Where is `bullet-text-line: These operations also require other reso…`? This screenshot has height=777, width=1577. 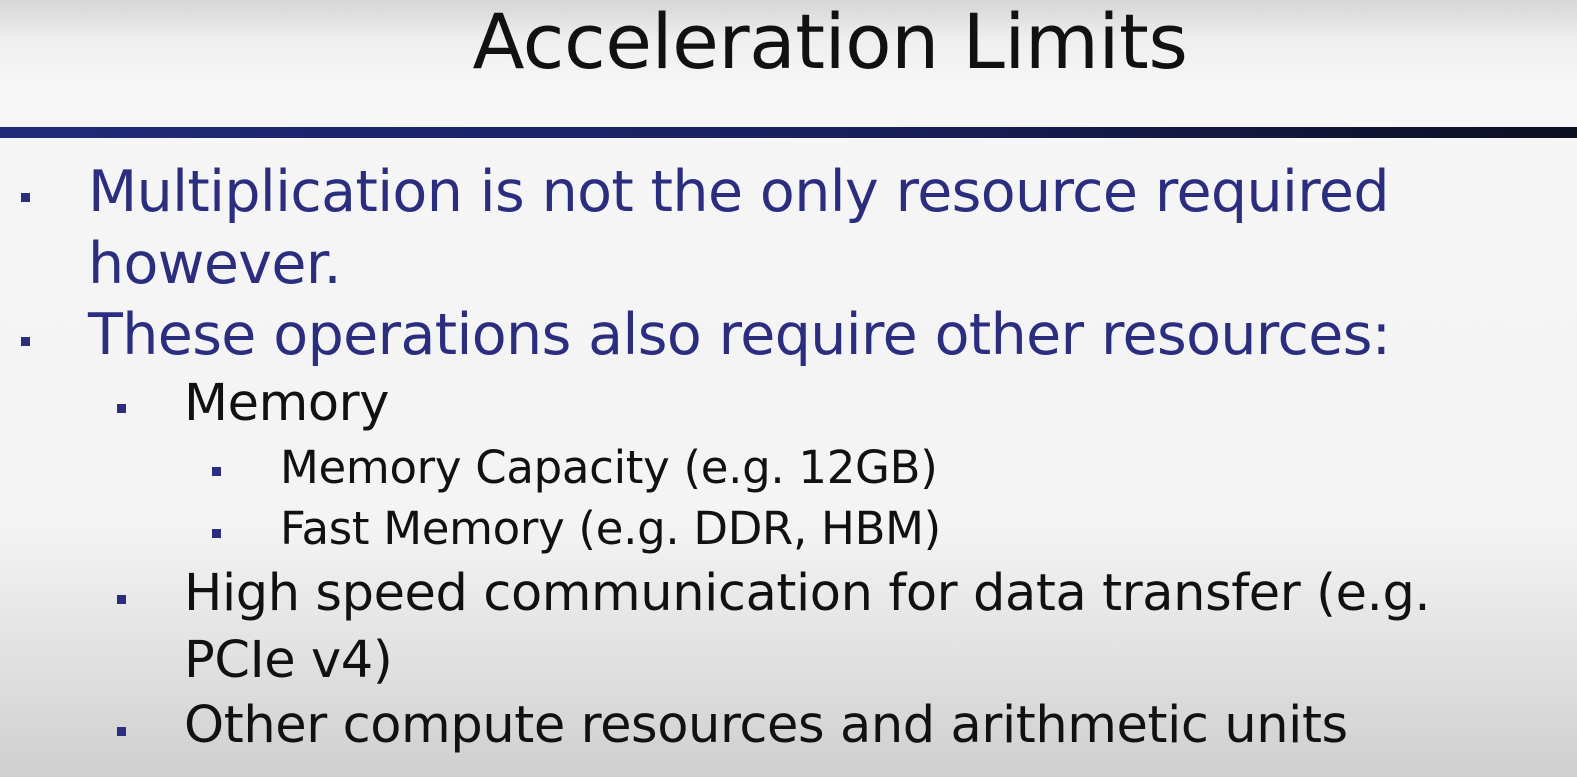 bullet-text-line: These operations also require other reso… is located at coordinates (739, 335).